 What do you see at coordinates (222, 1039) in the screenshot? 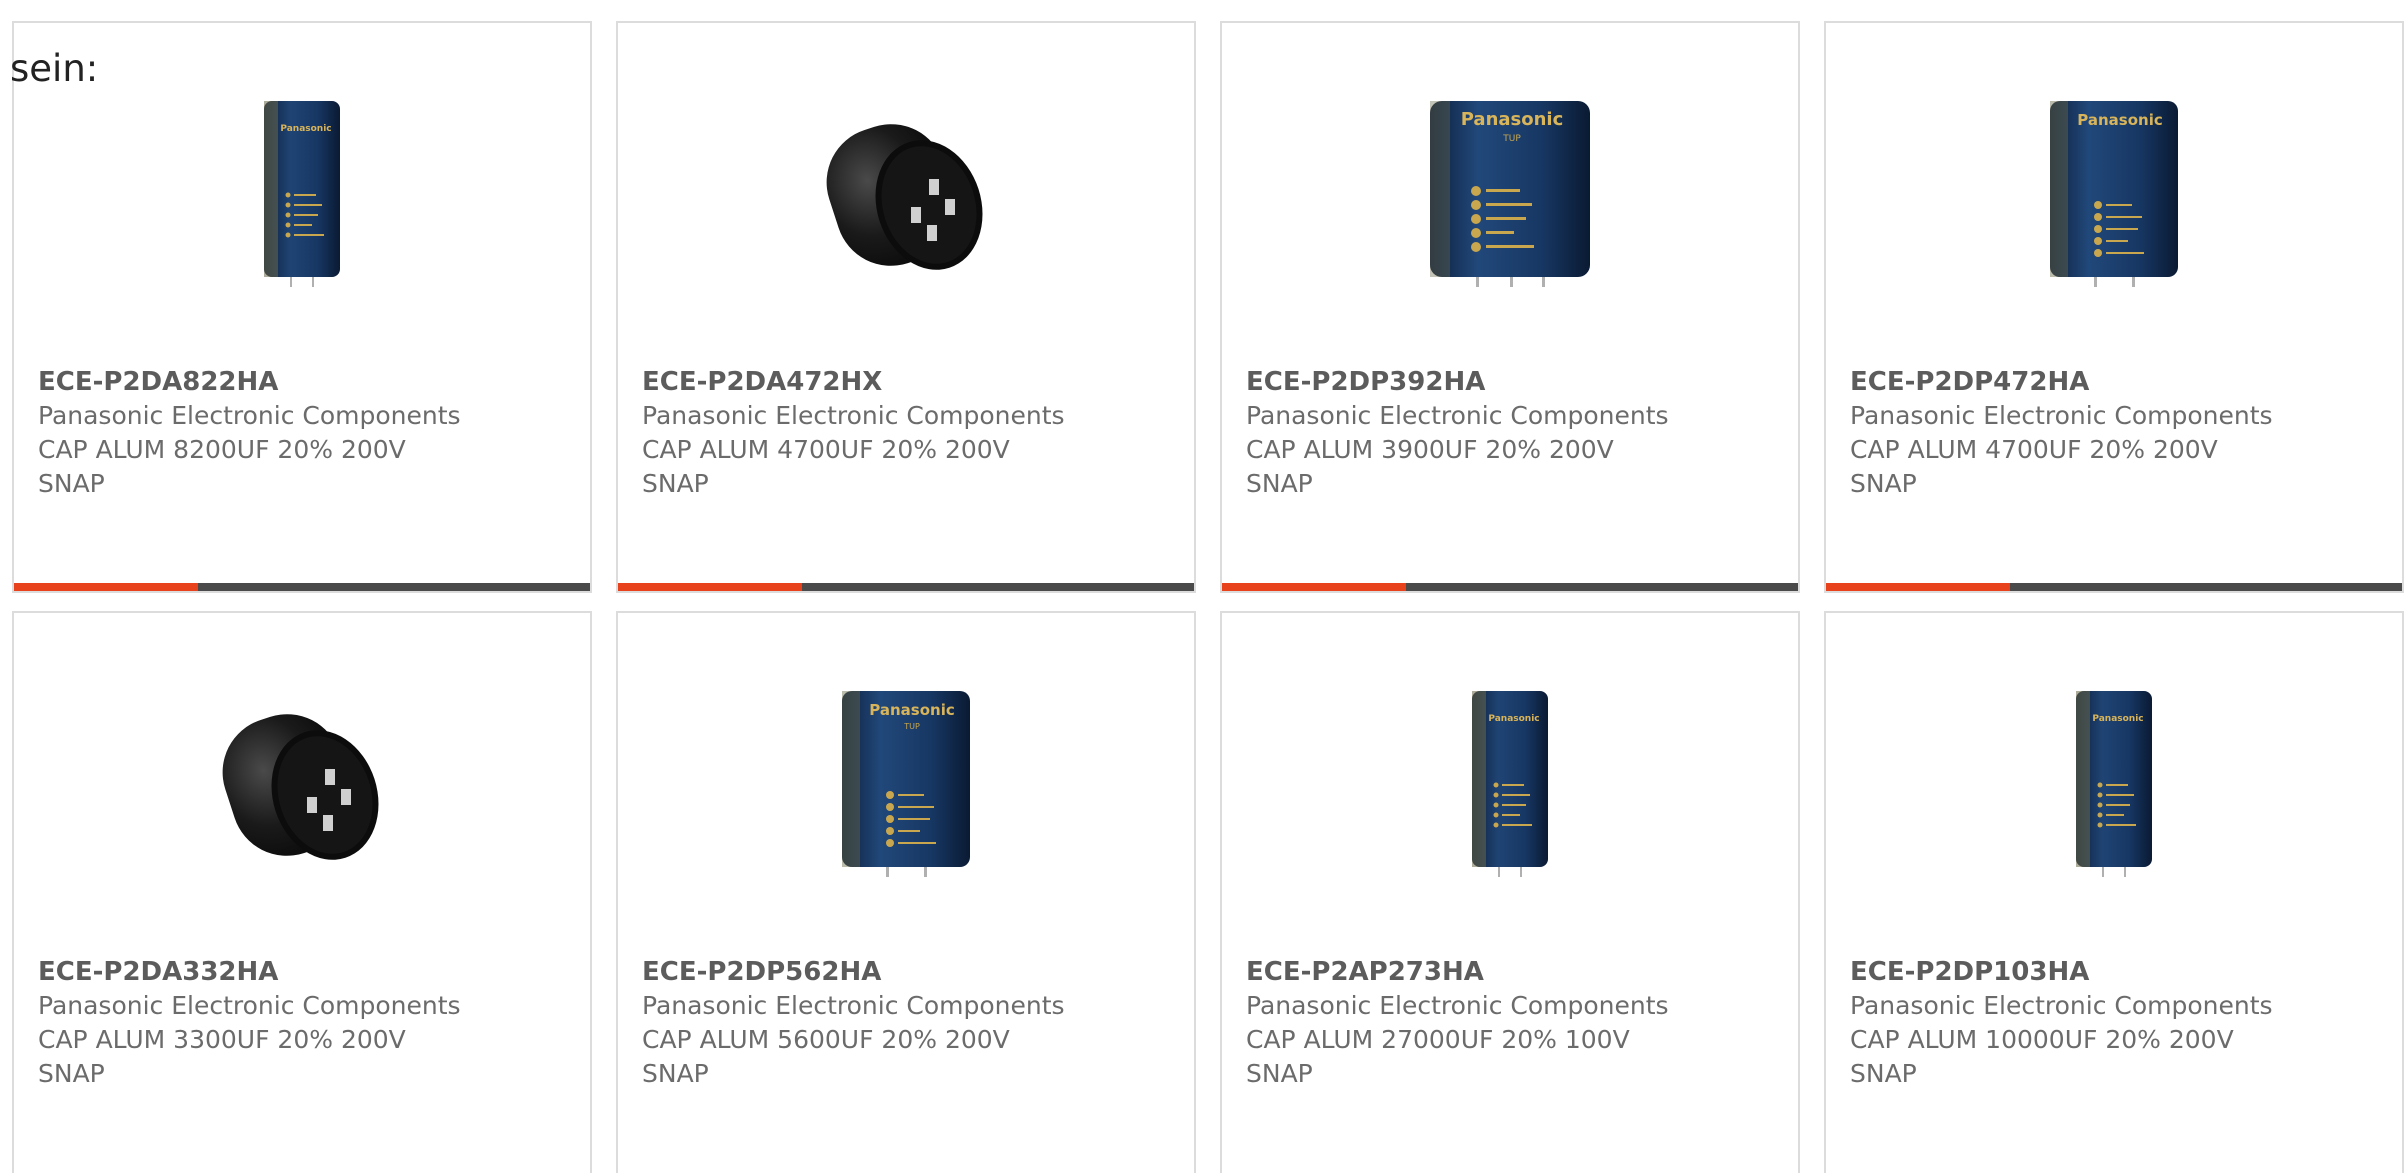
I see `description: CAP ALUM 3300UF 20% 200V` at bounding box center [222, 1039].